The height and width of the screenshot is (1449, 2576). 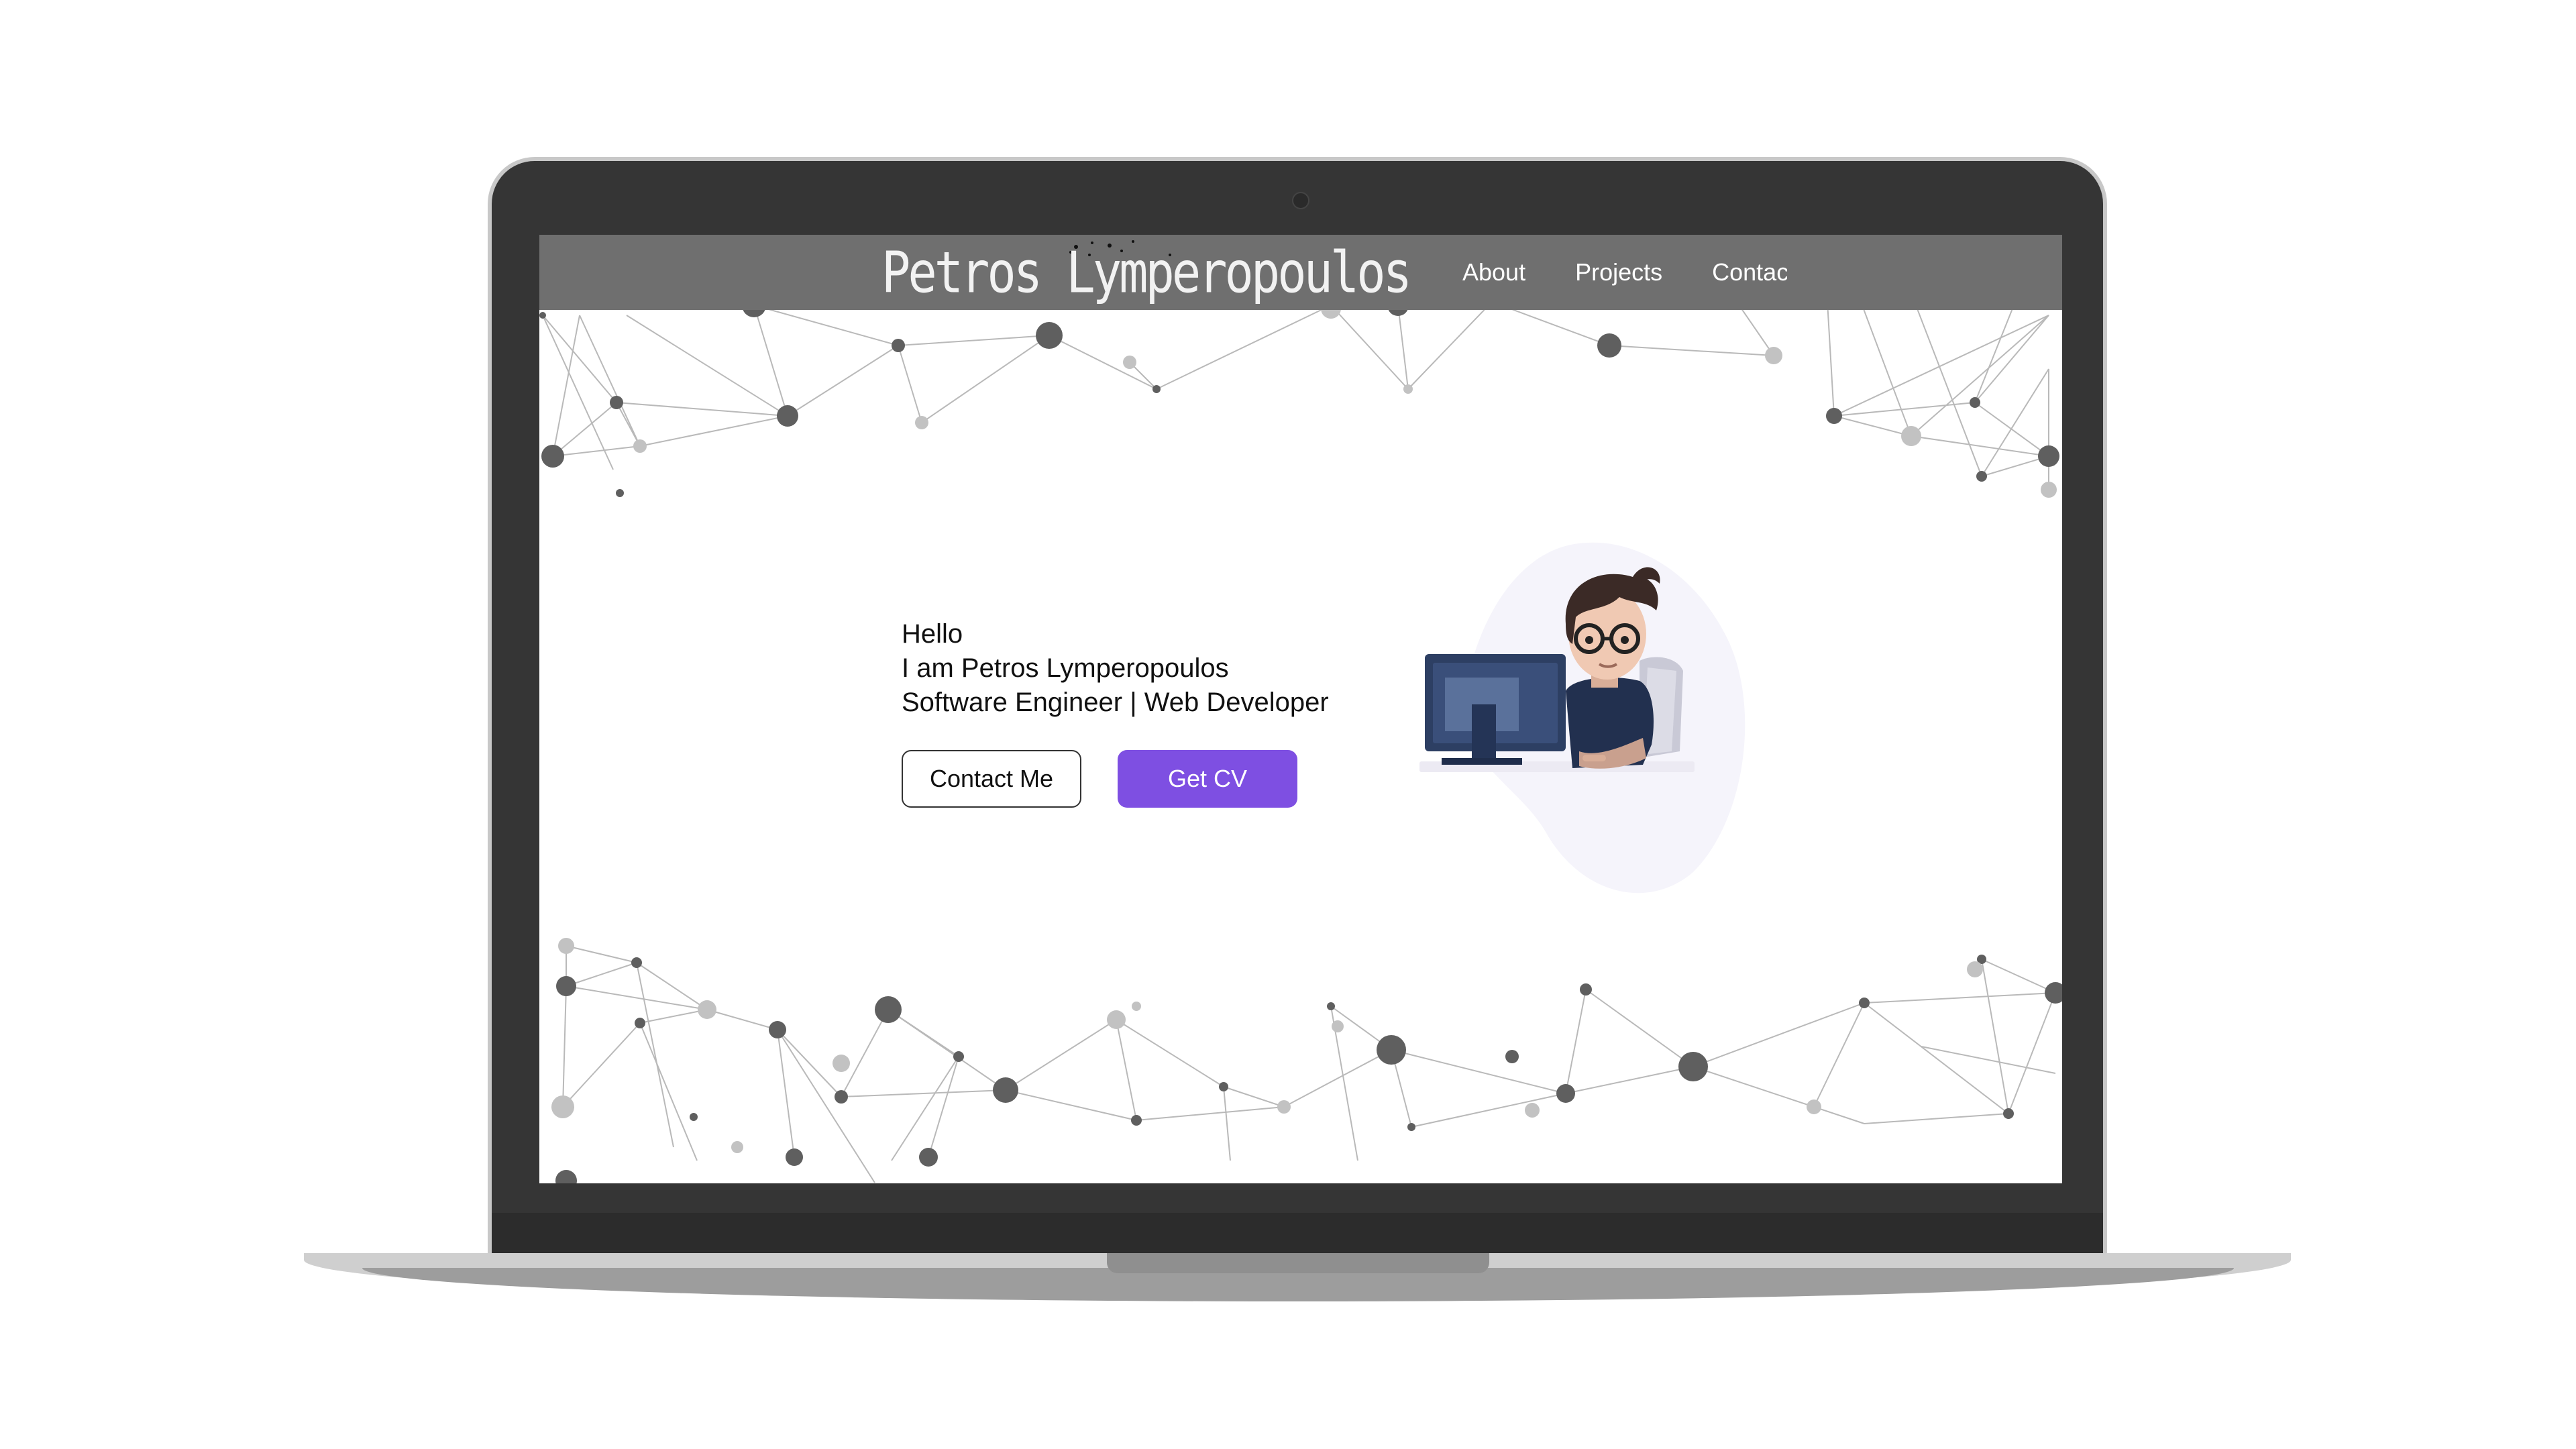 I want to click on hero-name: I am Petros Lymperopoulos, so click(x=1065, y=668).